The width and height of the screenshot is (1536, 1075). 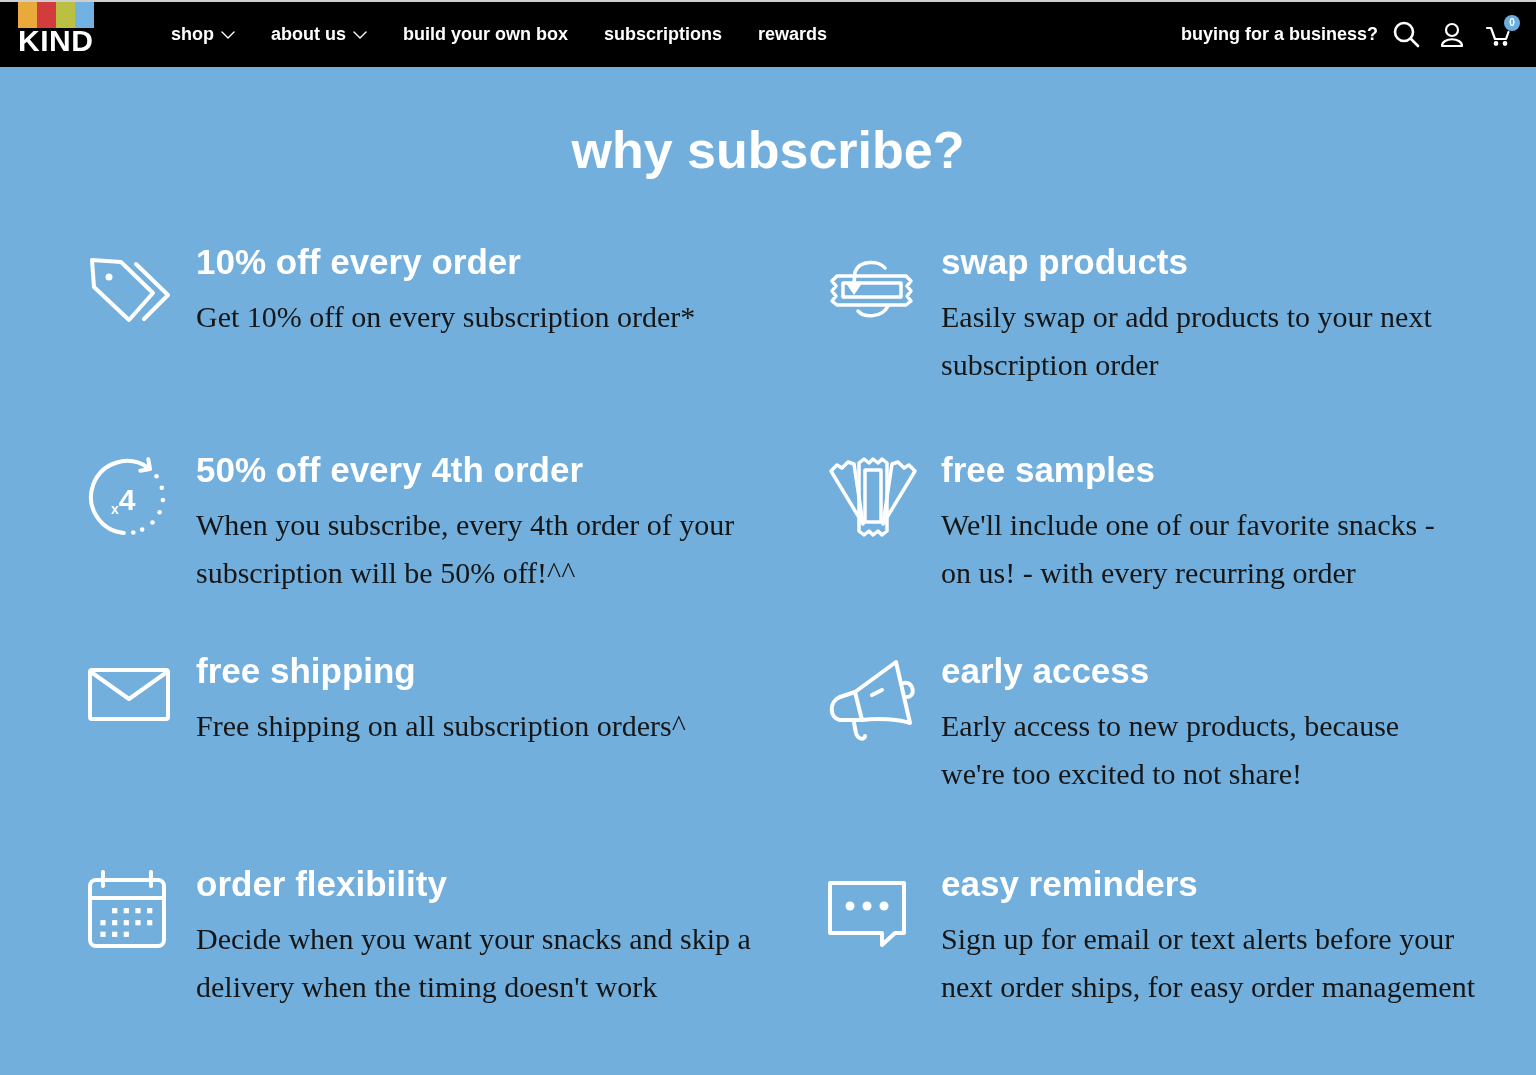 What do you see at coordinates (1406, 34) in the screenshot?
I see `search-icon` at bounding box center [1406, 34].